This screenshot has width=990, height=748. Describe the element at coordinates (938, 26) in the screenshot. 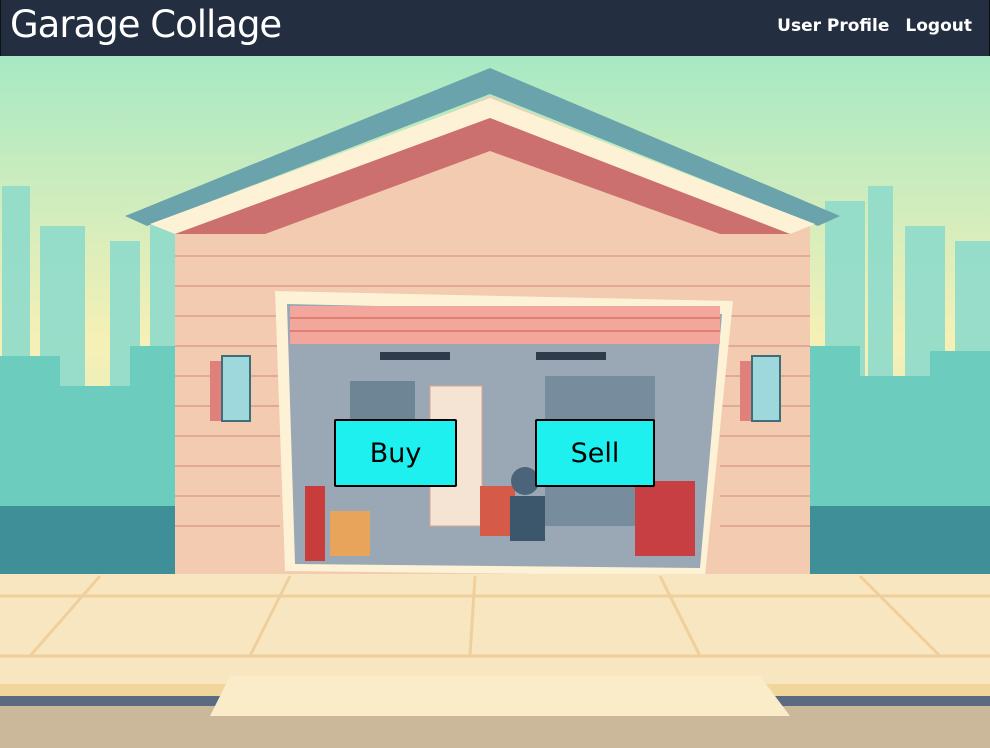

I see `logout-link: Logout` at that location.